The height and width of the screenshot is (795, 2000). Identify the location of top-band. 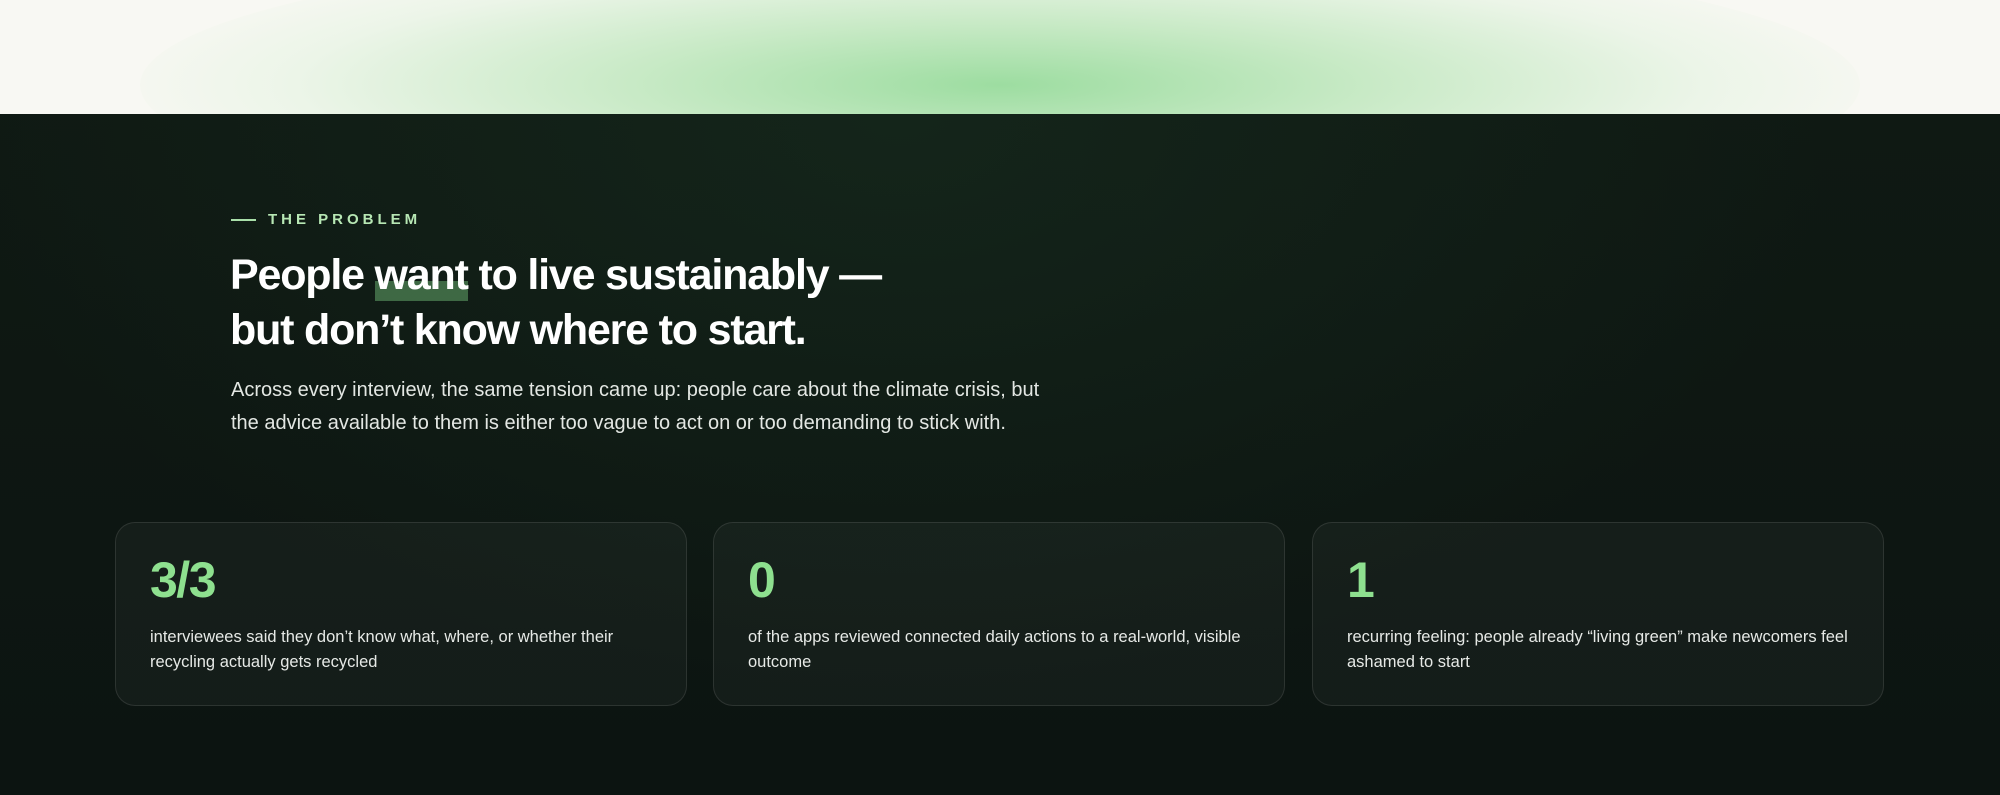
(1000, 57).